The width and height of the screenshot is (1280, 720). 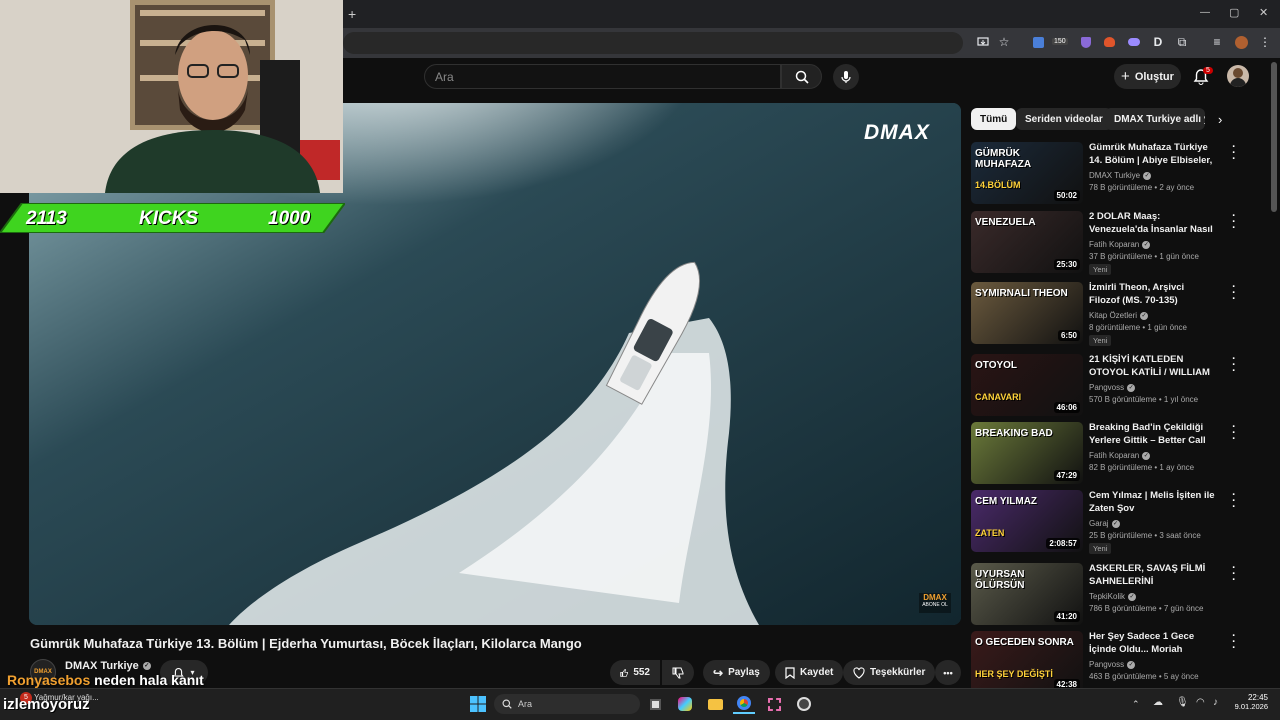 I want to click on obs-taskbar-icon, so click(x=804, y=704).